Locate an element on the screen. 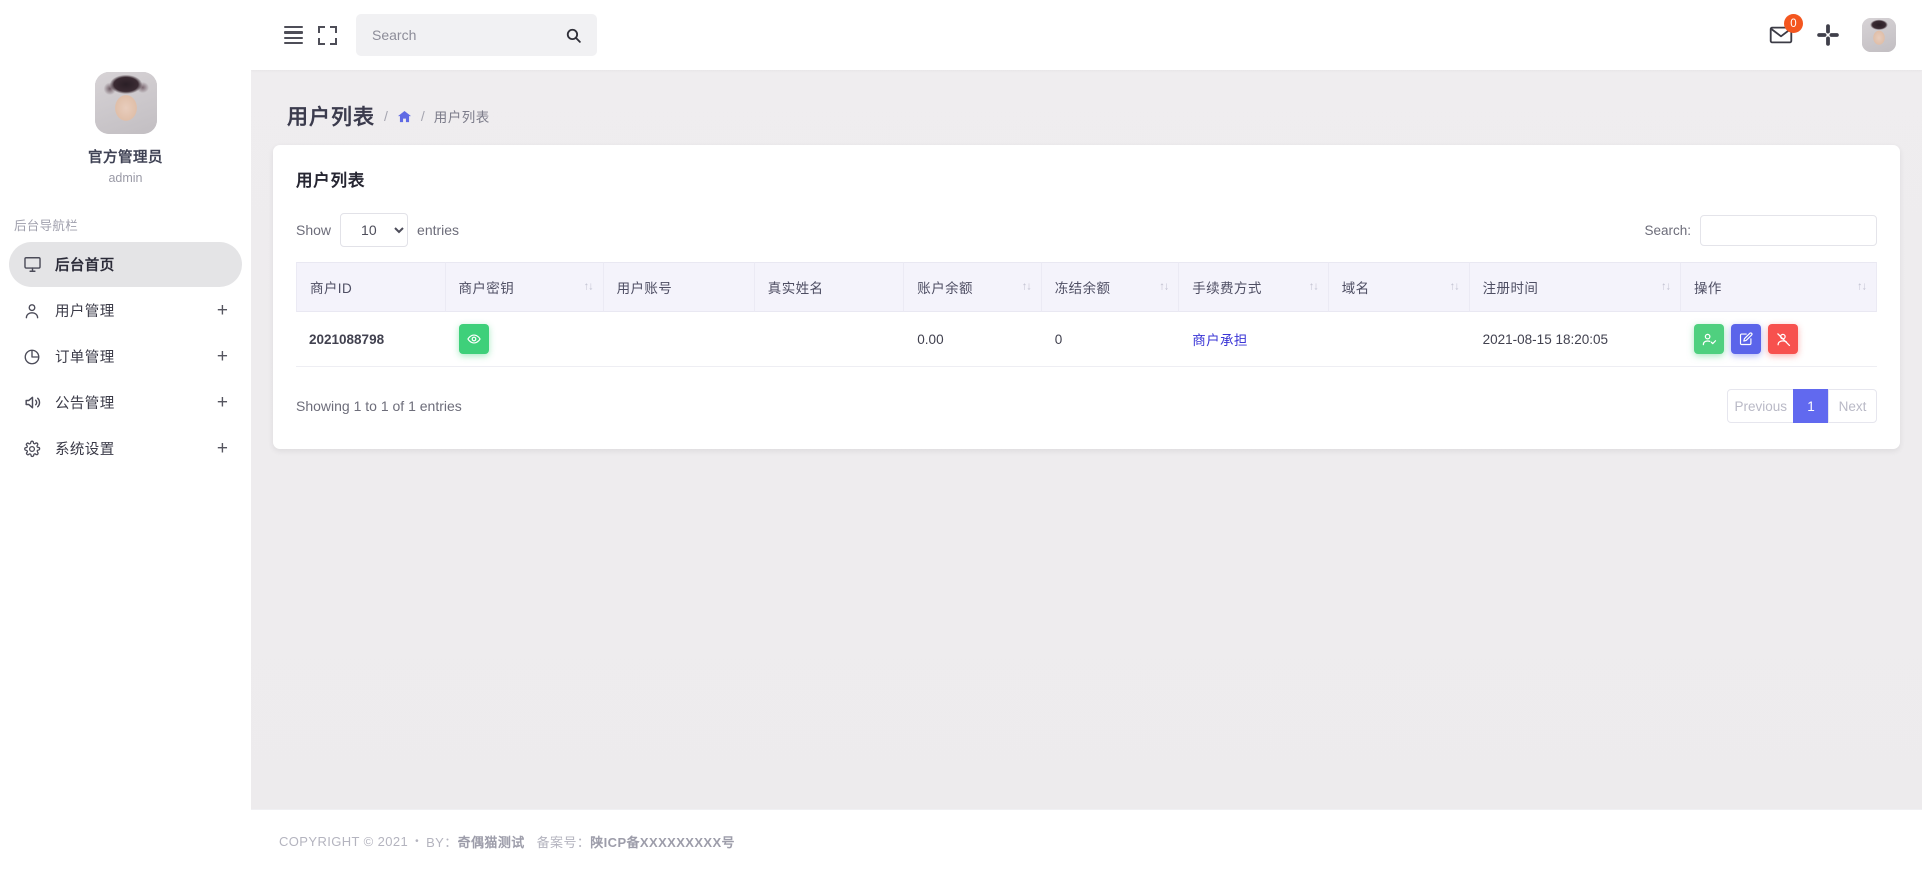 This screenshot has width=1922, height=873. cell-merchant-id: 2021088798 is located at coordinates (371, 339).